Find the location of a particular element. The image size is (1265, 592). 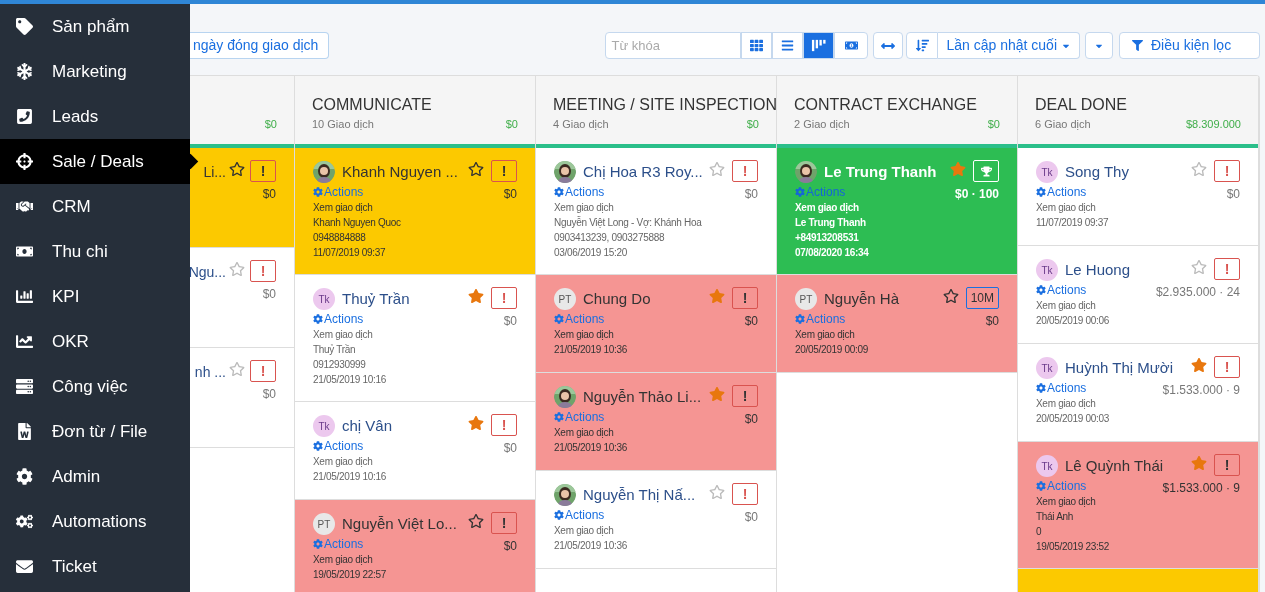

deal-name: Huỳnh Thị Mười is located at coordinates (1119, 368).